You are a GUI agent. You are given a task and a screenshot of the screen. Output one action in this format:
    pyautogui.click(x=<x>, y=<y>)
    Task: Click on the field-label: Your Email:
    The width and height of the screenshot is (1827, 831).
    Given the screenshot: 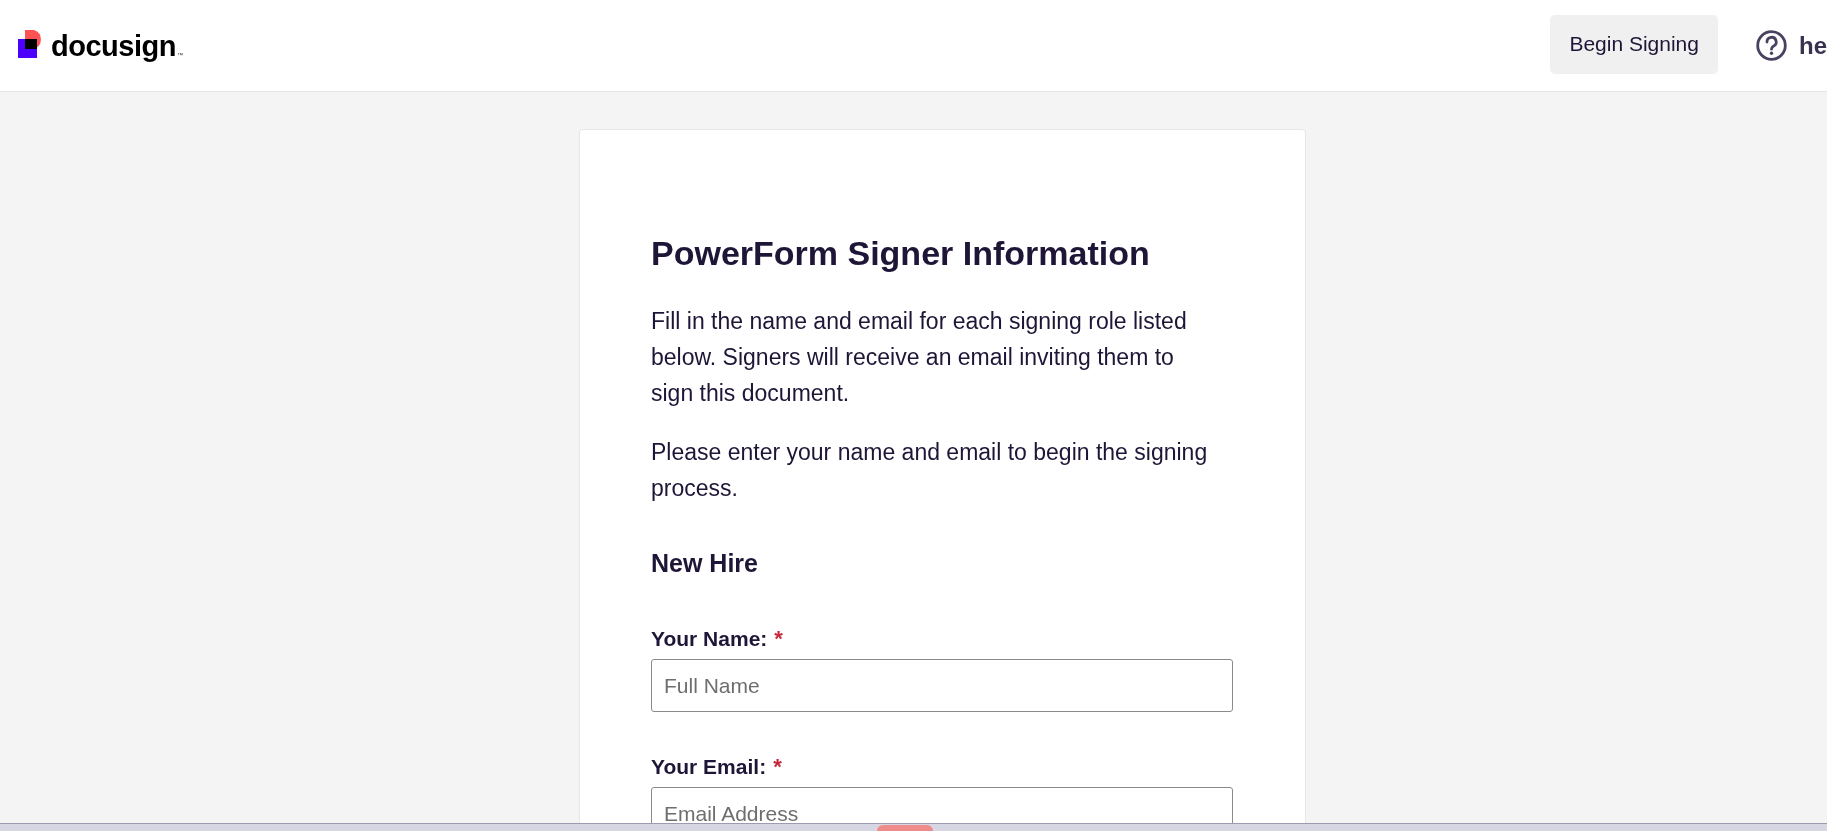 What is the action you would take?
    pyautogui.click(x=709, y=767)
    